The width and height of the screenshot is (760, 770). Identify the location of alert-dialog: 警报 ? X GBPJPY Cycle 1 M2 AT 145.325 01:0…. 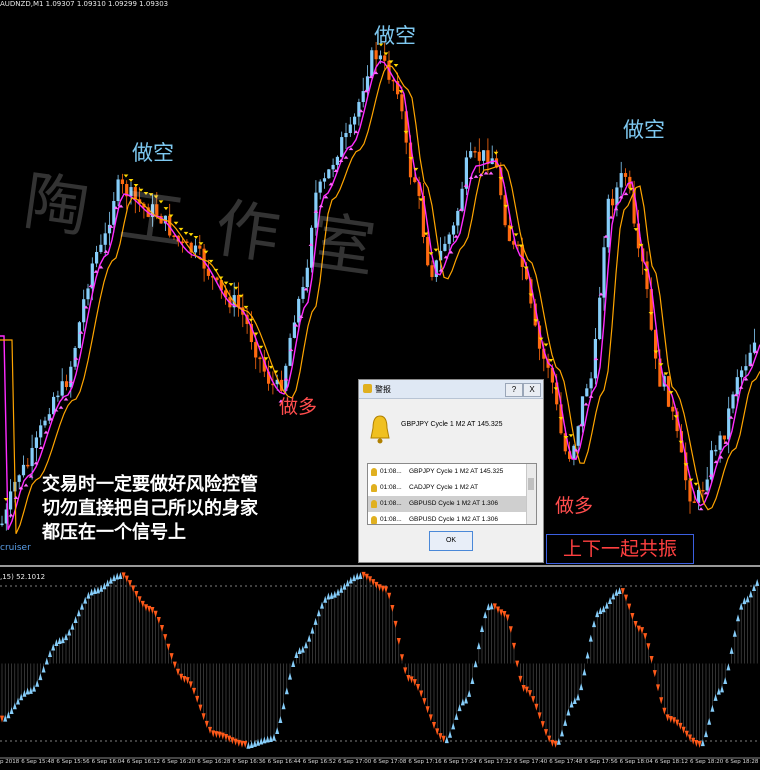
(451, 471).